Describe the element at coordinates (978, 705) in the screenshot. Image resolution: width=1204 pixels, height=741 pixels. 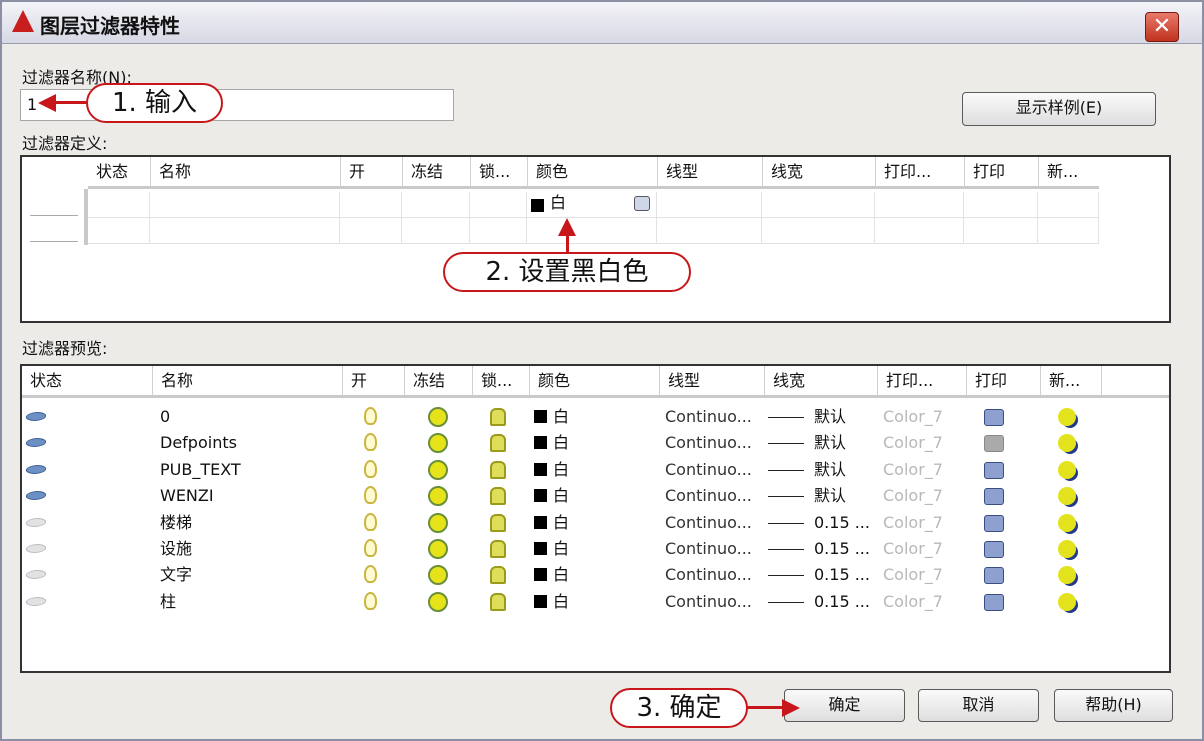
I see `cancel-button: 取消` at that location.